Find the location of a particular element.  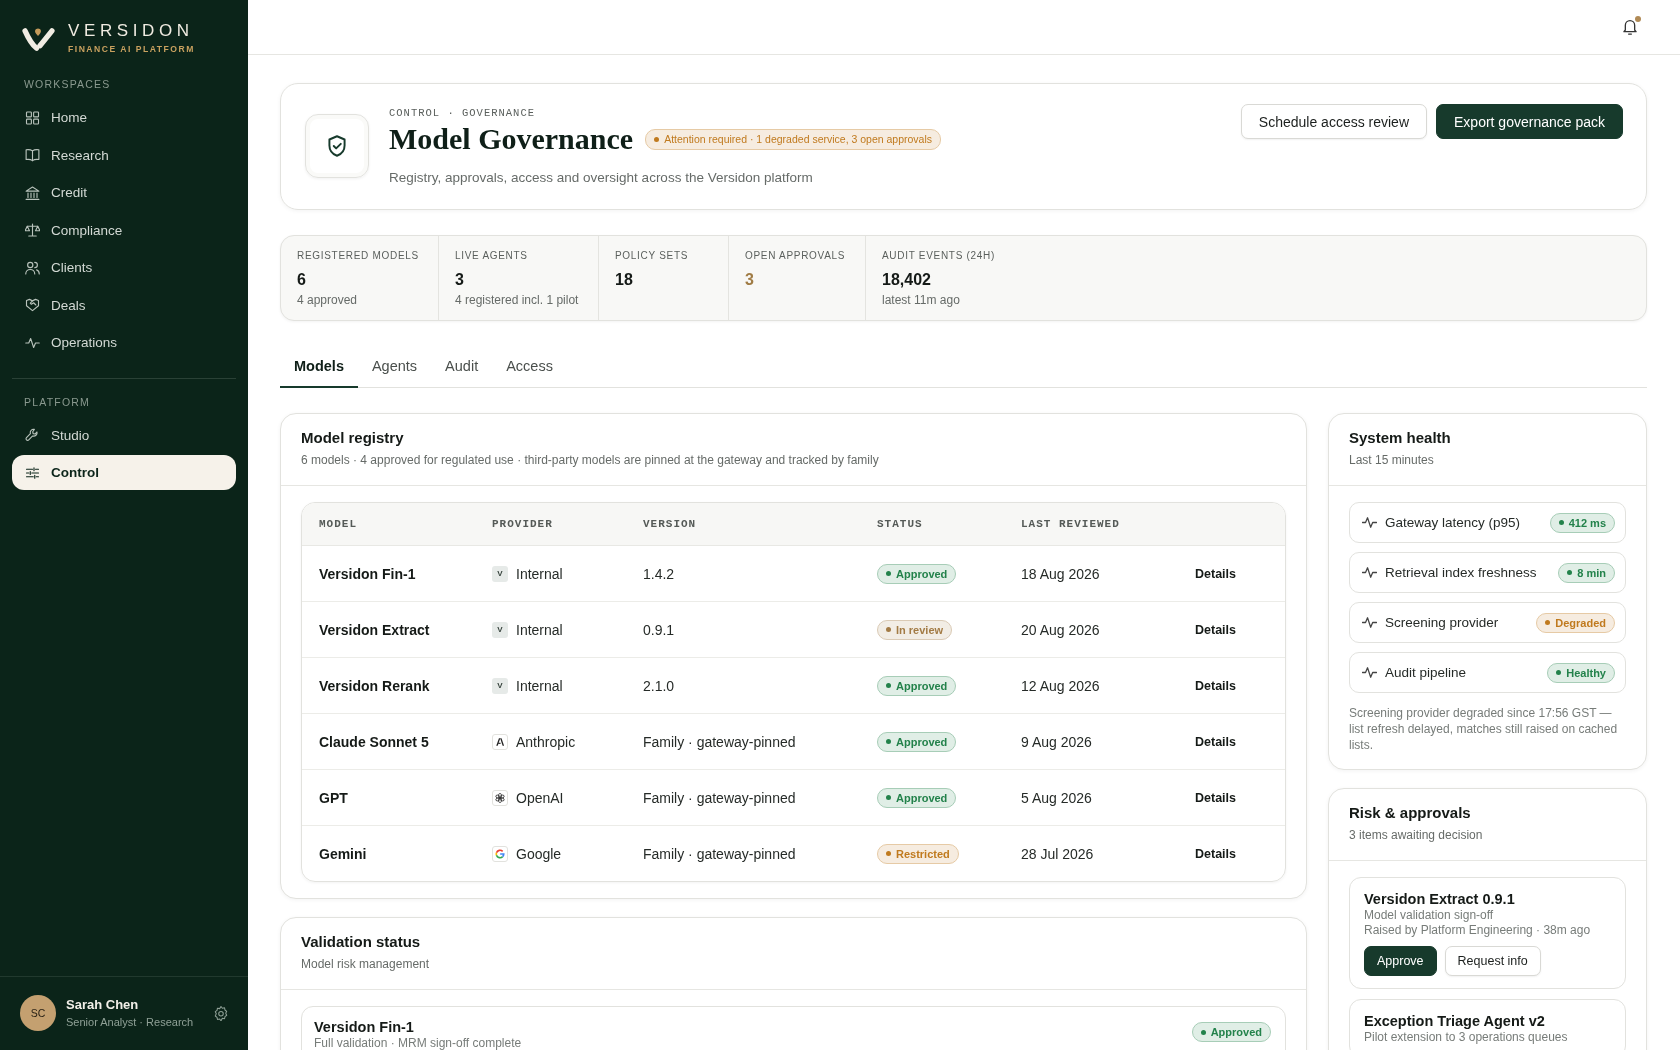

nav-item: Clients is located at coordinates (124, 268).